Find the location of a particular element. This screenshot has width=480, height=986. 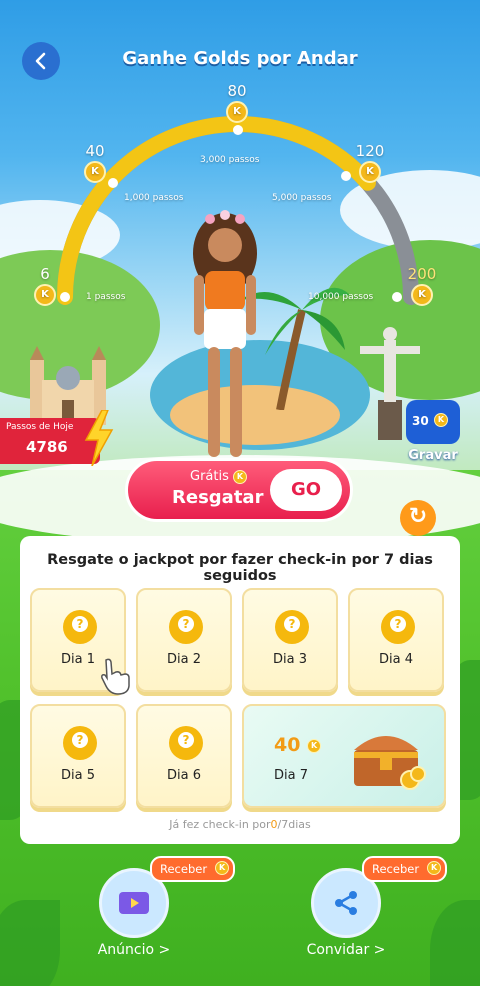

lightning-bolt-icon is located at coordinates (99, 438).